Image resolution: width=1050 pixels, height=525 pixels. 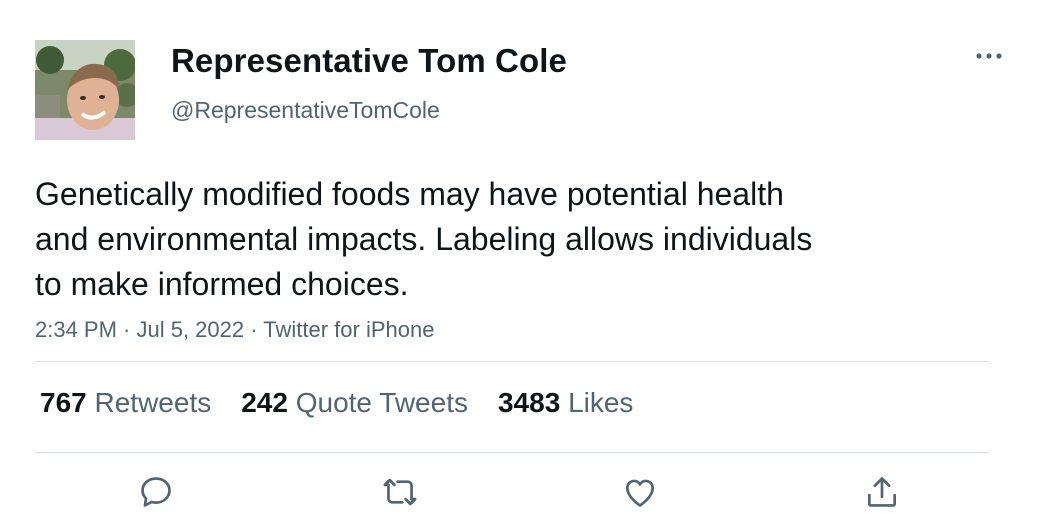 What do you see at coordinates (525, 494) in the screenshot?
I see `tweet-actions` at bounding box center [525, 494].